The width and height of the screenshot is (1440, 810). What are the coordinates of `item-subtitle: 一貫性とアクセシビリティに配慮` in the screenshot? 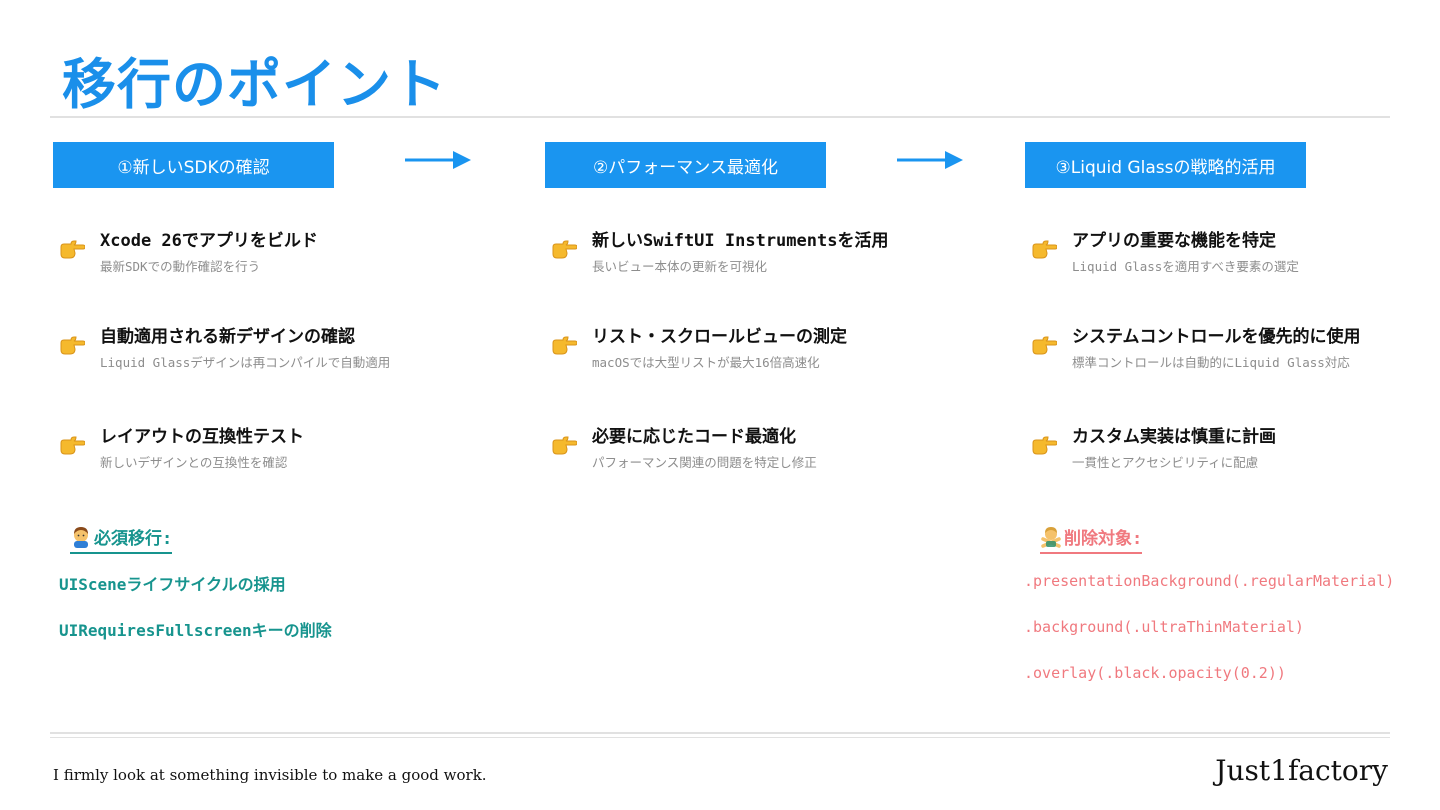 It's located at (1165, 462).